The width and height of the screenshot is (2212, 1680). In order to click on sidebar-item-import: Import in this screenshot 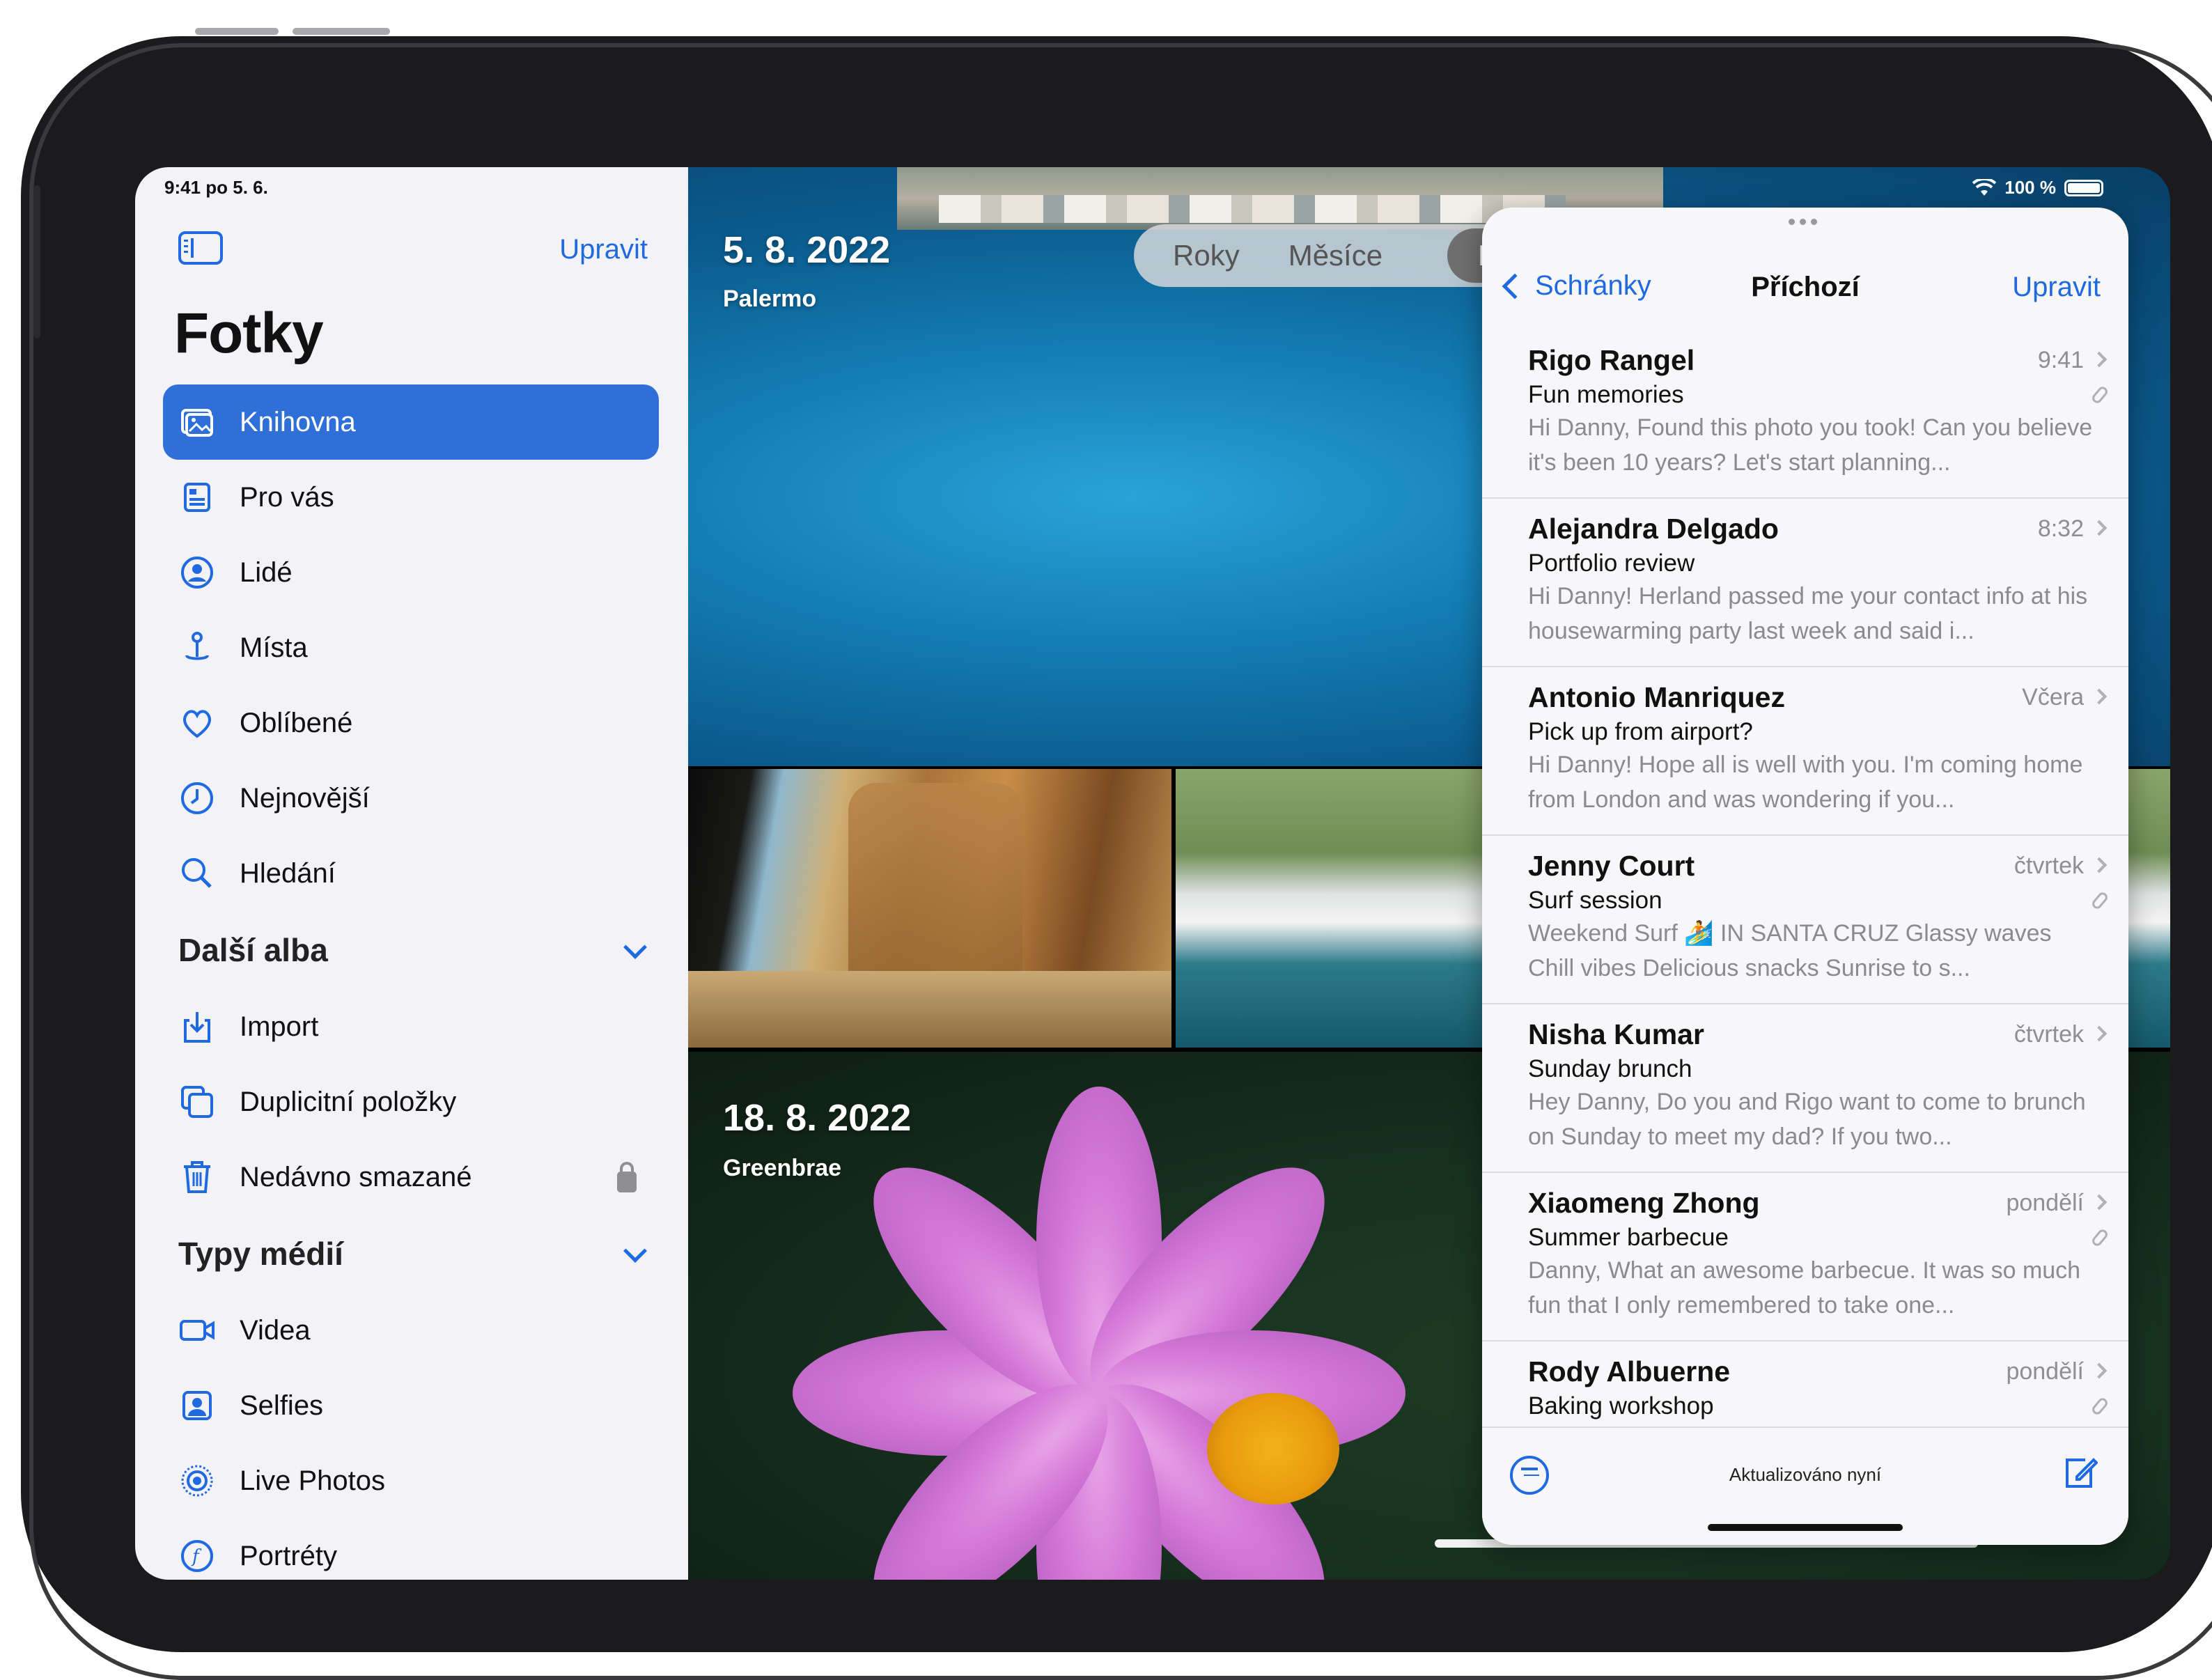, I will do `click(411, 1027)`.